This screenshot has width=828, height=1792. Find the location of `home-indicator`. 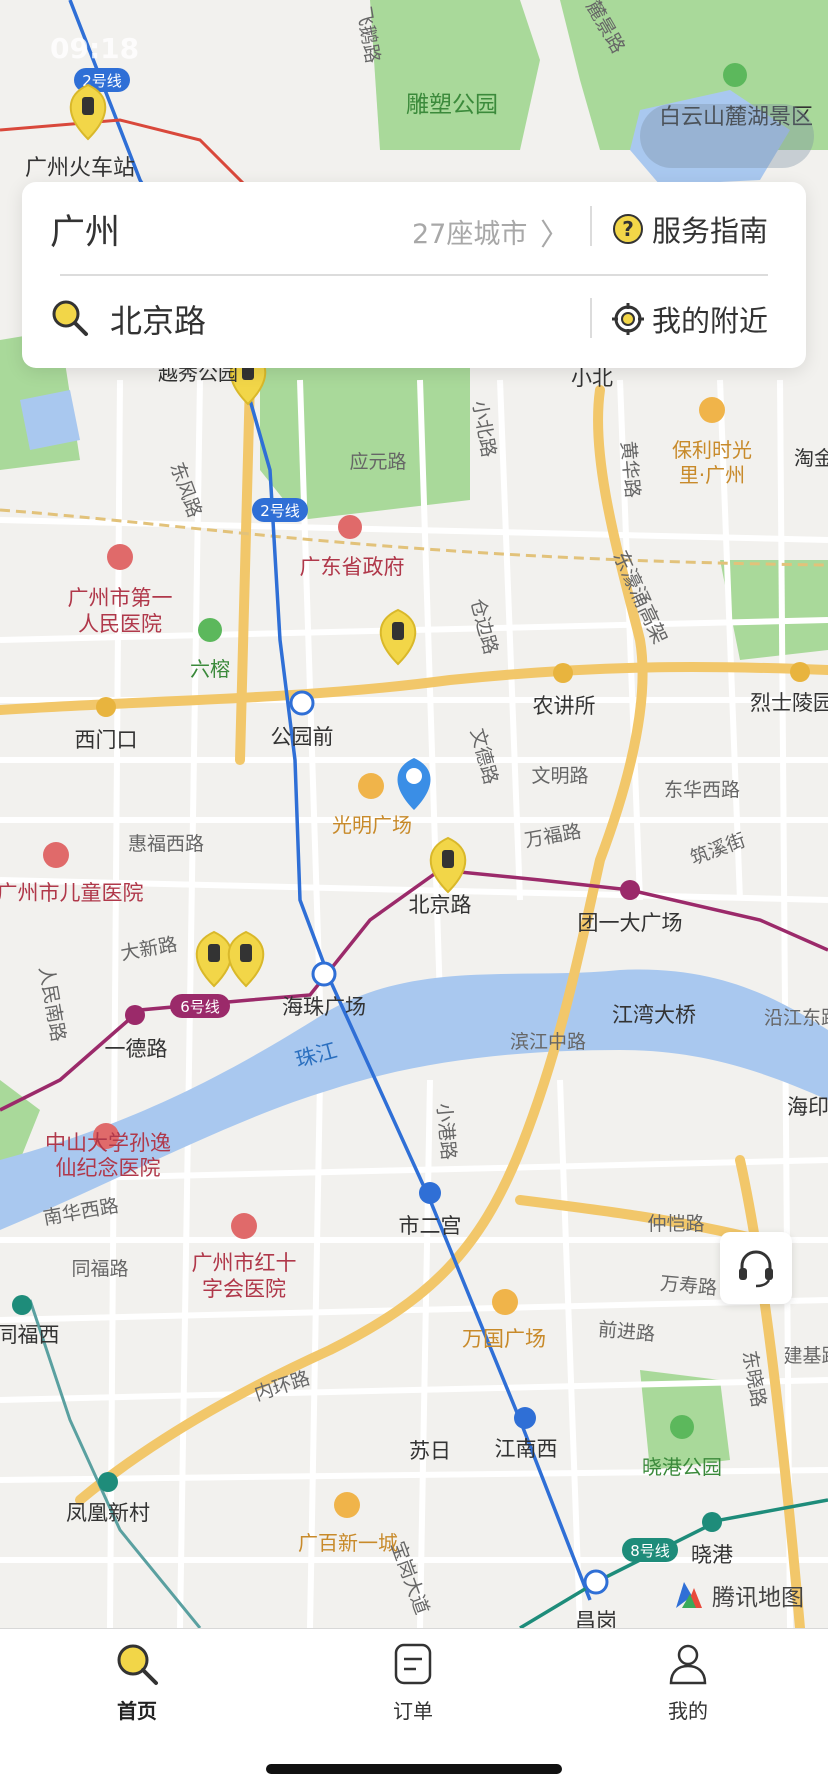

home-indicator is located at coordinates (414, 1769).